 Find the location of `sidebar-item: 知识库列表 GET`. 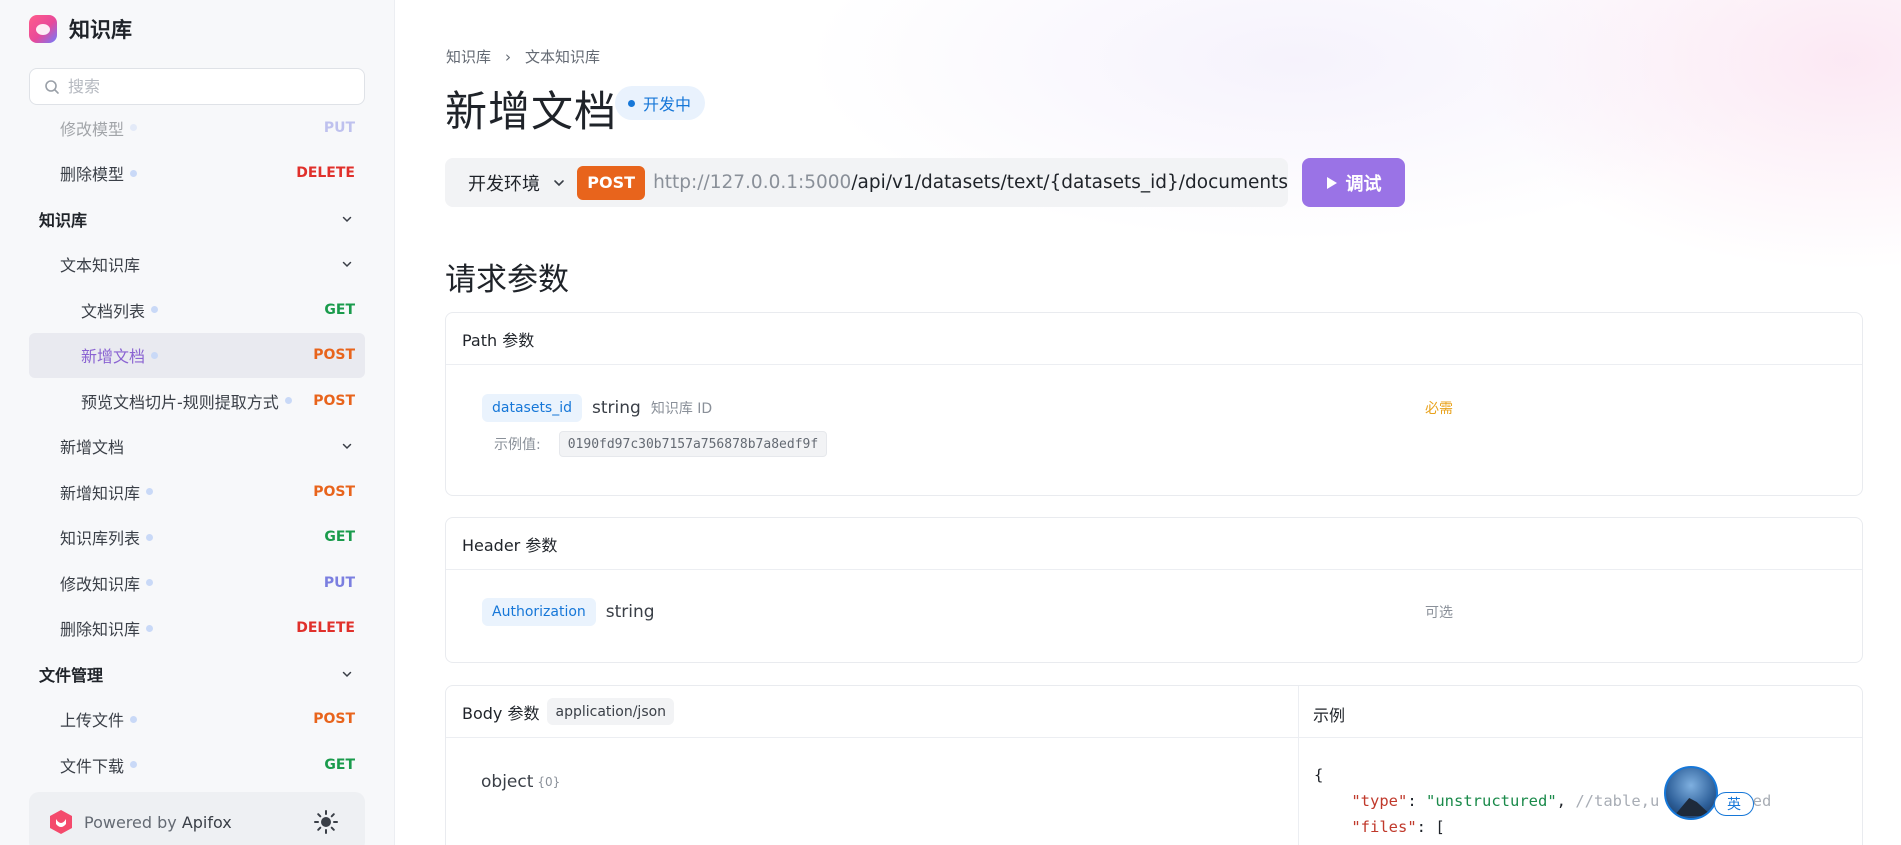

sidebar-item: 知识库列表 GET is located at coordinates (197, 538).